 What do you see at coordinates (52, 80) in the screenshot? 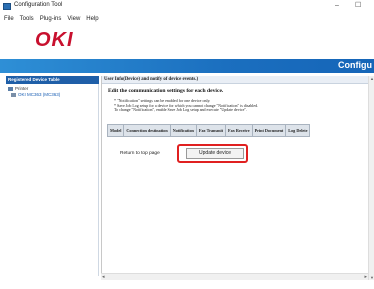
I see `device-tree-header: Registered Device Table` at bounding box center [52, 80].